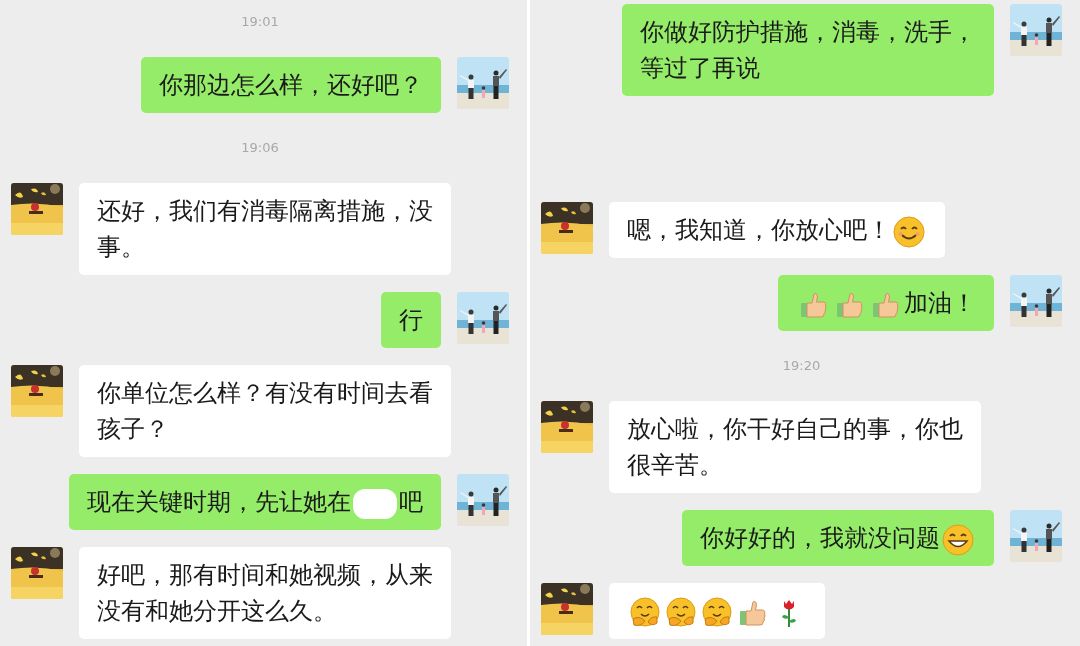 The image size is (1080, 646). I want to click on message-text: 现在关键时期，先让她在, so click(219, 502).